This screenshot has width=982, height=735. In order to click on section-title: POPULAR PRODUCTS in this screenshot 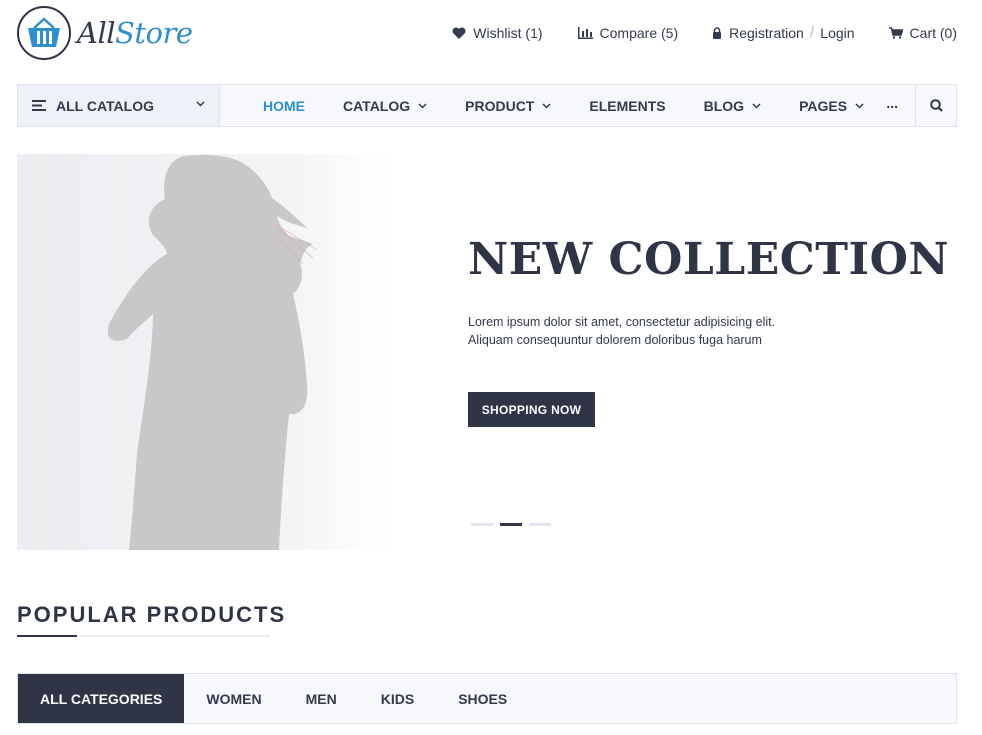, I will do `click(152, 614)`.